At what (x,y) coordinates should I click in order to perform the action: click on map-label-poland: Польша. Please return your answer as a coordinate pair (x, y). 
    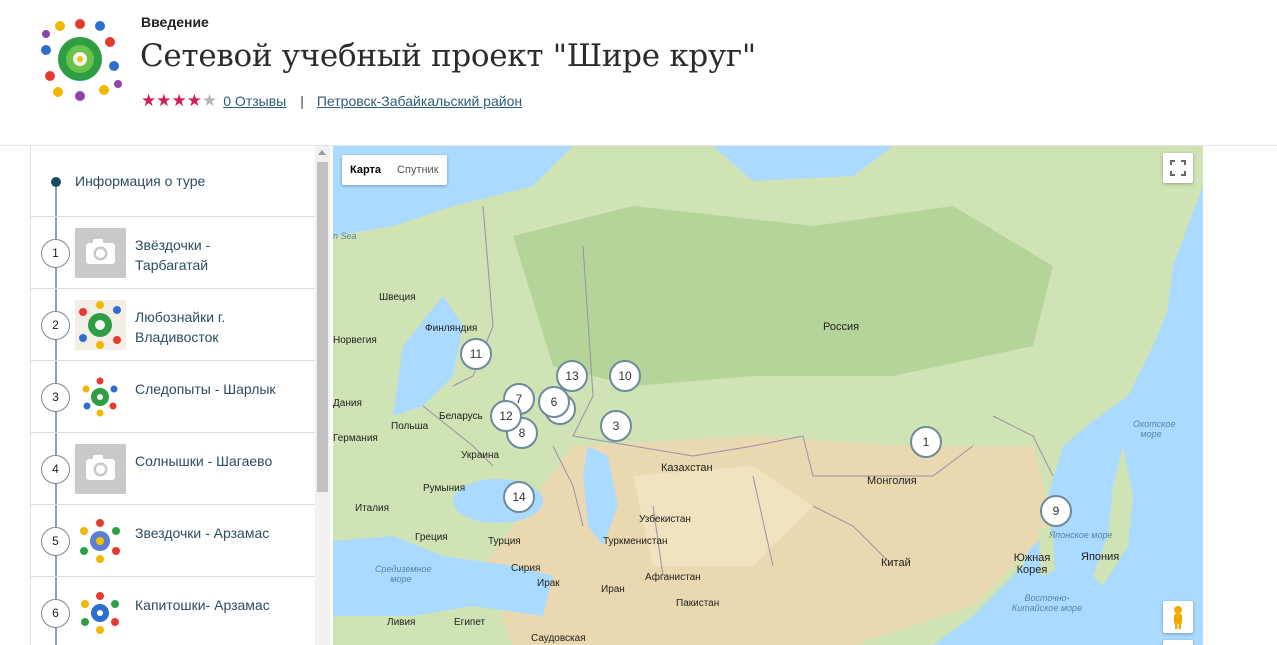
    Looking at the image, I should click on (410, 426).